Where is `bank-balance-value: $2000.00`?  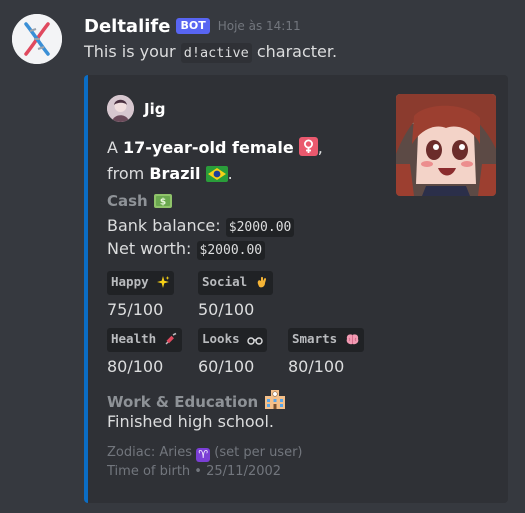
bank-balance-value: $2000.00 is located at coordinates (260, 227).